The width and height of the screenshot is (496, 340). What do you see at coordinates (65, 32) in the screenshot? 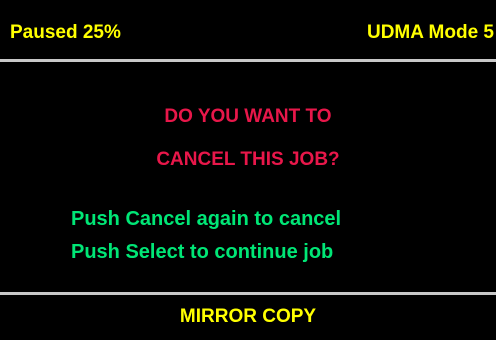
I see `job-status: Paused 25%` at bounding box center [65, 32].